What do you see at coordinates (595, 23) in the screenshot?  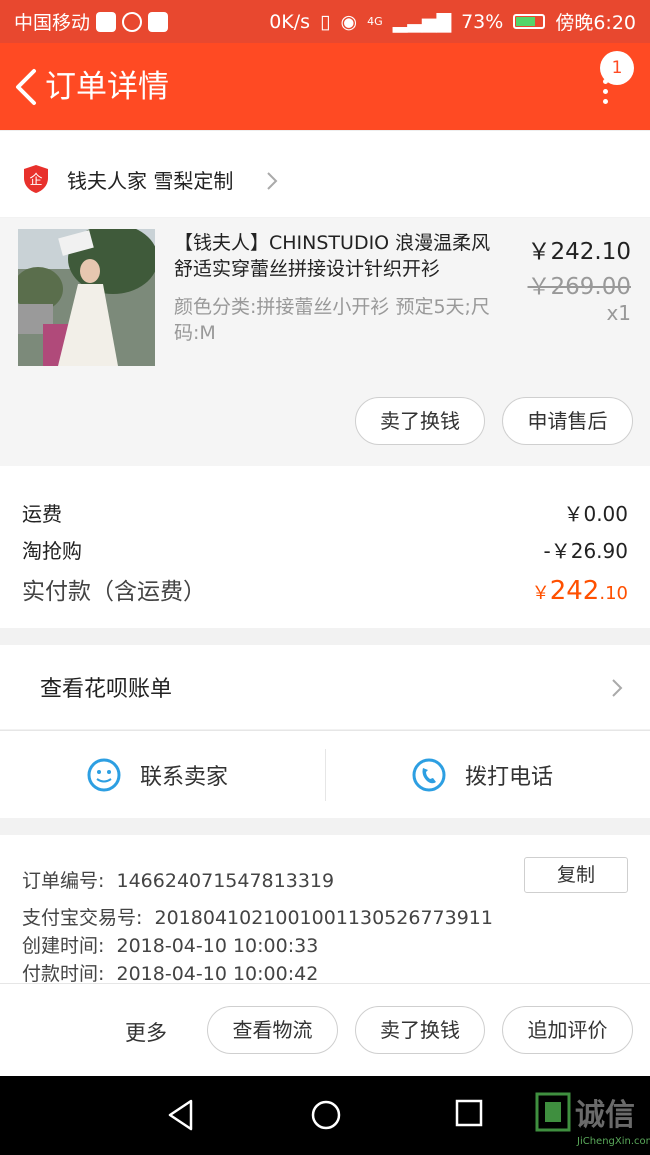 I see `clock: 傍晚6:20` at bounding box center [595, 23].